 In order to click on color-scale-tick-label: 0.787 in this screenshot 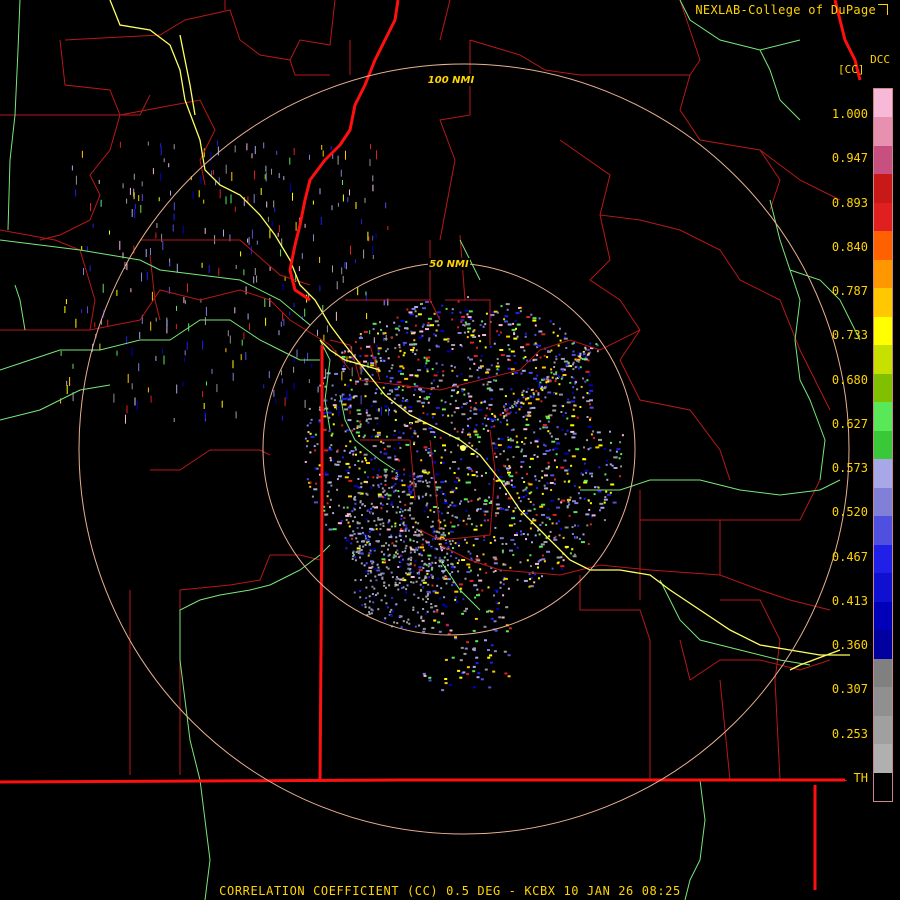, I will do `click(849, 291)`.